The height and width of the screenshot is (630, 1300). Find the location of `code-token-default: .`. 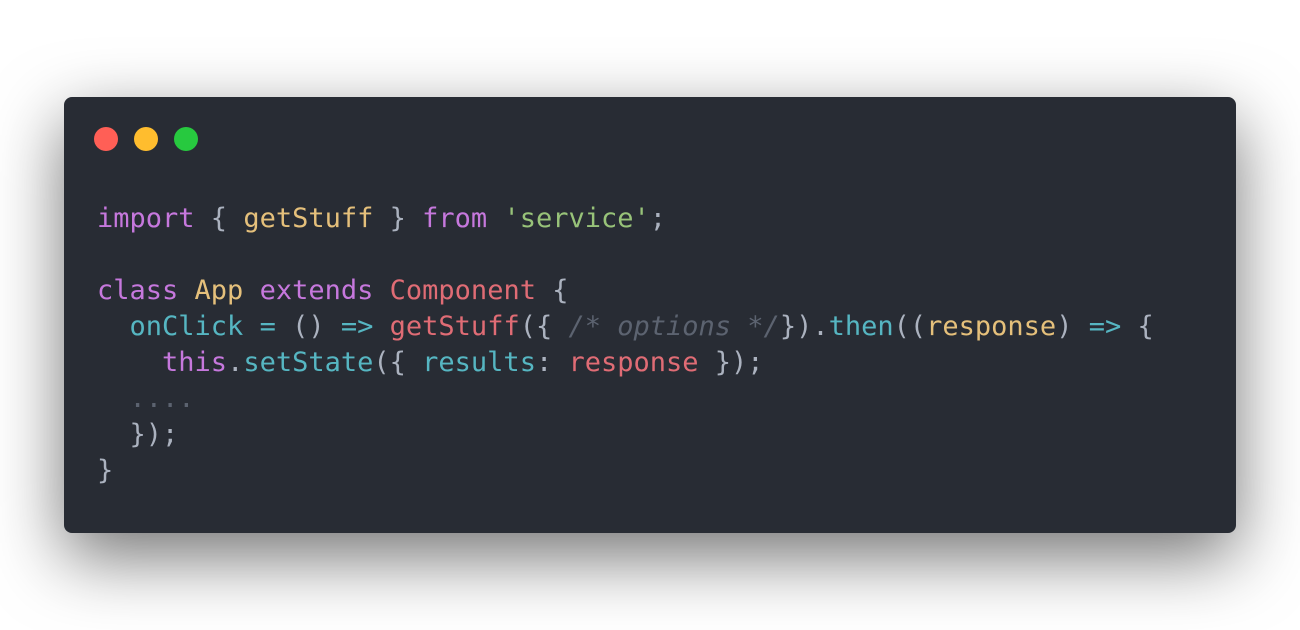

code-token-default: . is located at coordinates (235, 362).